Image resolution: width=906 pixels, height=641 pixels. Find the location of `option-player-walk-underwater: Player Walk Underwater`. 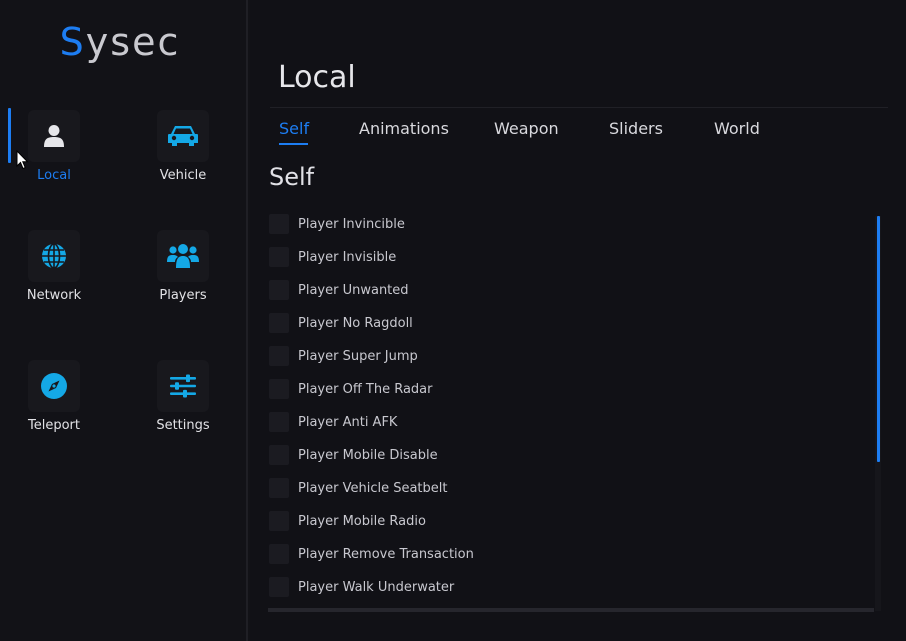

option-player-walk-underwater: Player Walk Underwater is located at coordinates (361, 587).